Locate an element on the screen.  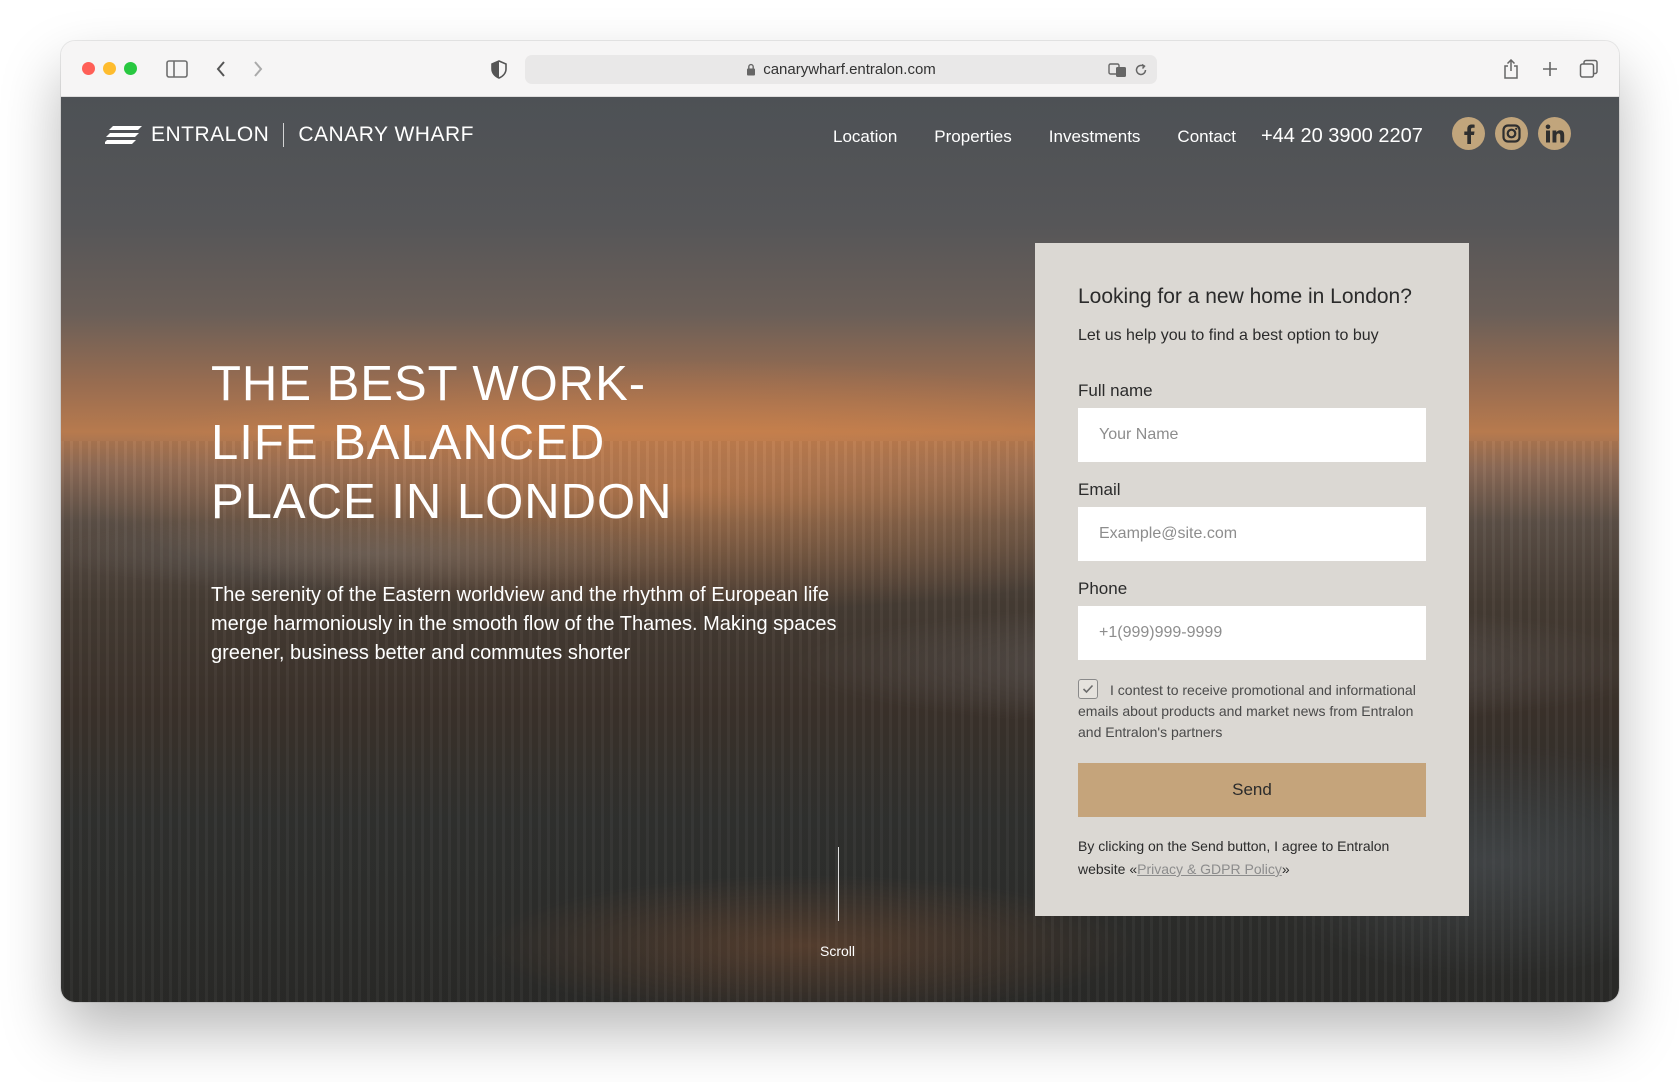
lock-icon is located at coordinates (751, 69).